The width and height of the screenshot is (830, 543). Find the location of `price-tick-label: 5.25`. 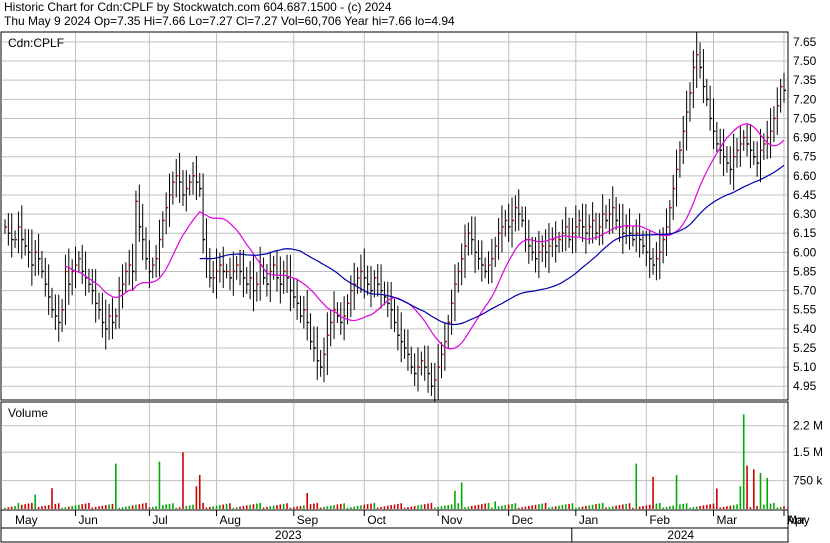

price-tick-label: 5.25 is located at coordinates (805, 348).